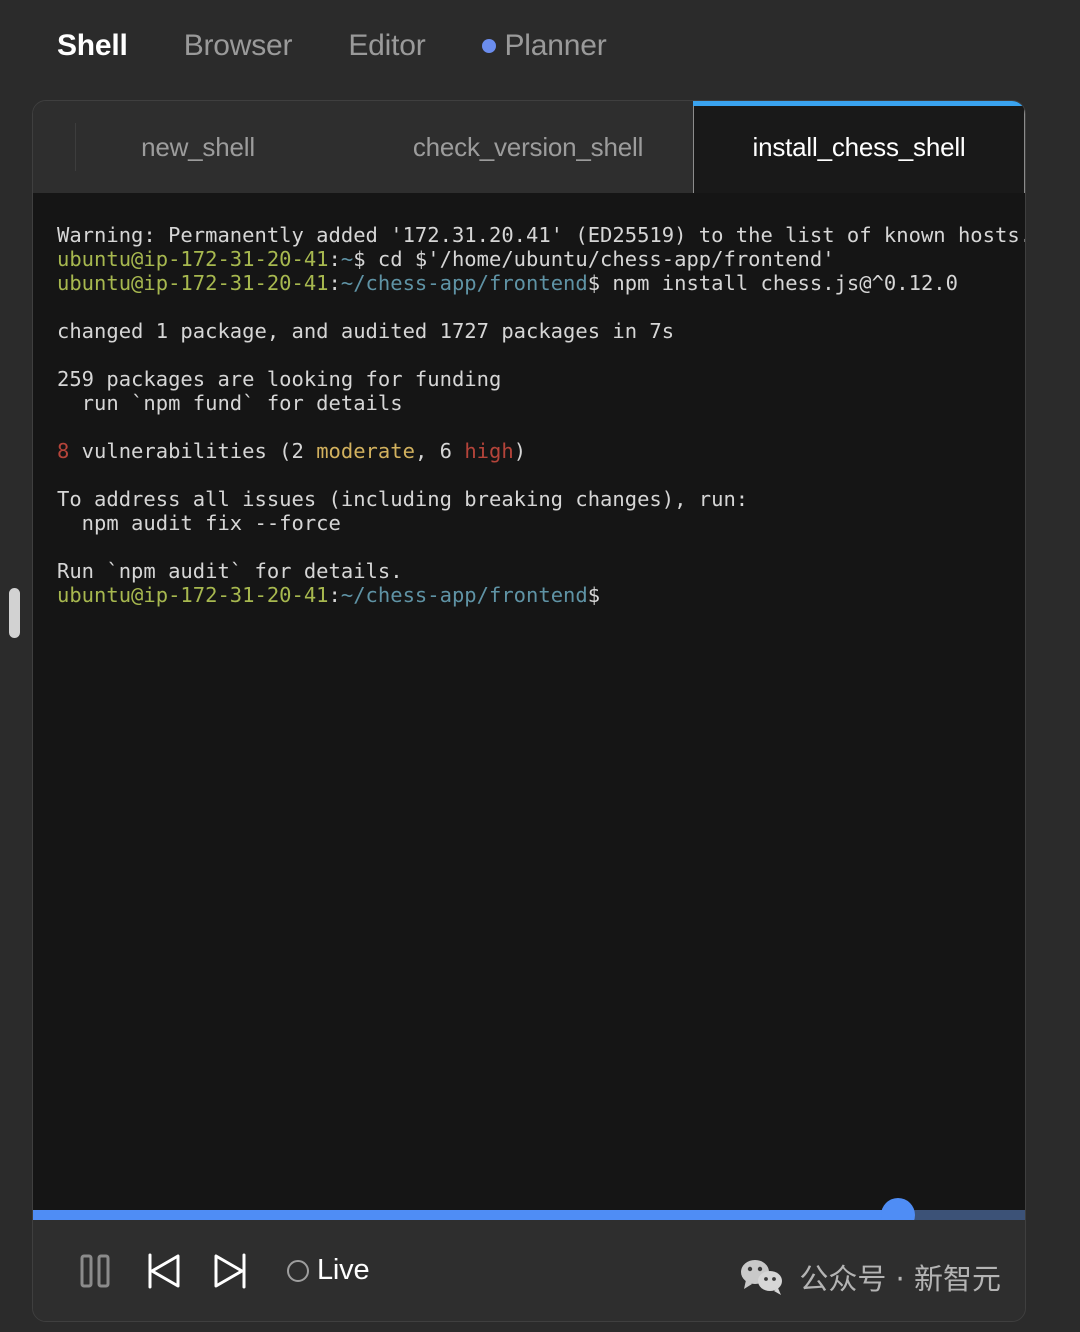  I want to click on live-radio-icon, so click(298, 1270).